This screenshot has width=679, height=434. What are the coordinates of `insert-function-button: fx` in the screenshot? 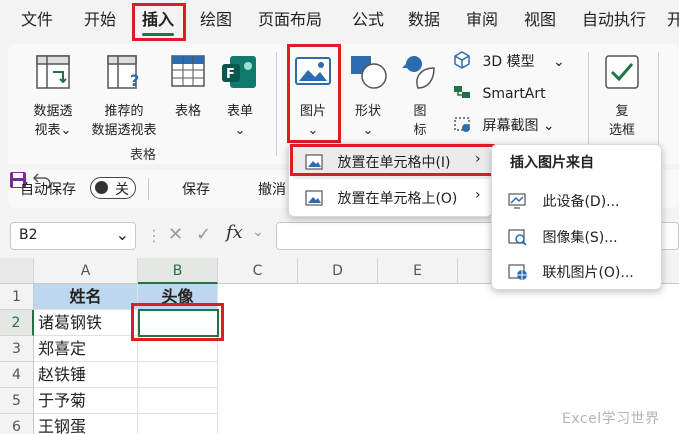 It's located at (234, 232).